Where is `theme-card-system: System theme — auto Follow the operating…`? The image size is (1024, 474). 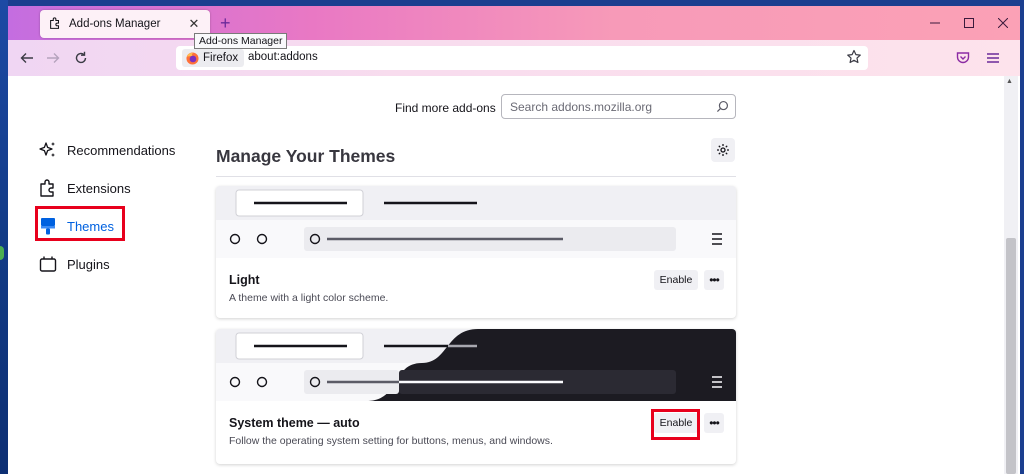 theme-card-system: System theme — auto Follow the operating… is located at coordinates (476, 396).